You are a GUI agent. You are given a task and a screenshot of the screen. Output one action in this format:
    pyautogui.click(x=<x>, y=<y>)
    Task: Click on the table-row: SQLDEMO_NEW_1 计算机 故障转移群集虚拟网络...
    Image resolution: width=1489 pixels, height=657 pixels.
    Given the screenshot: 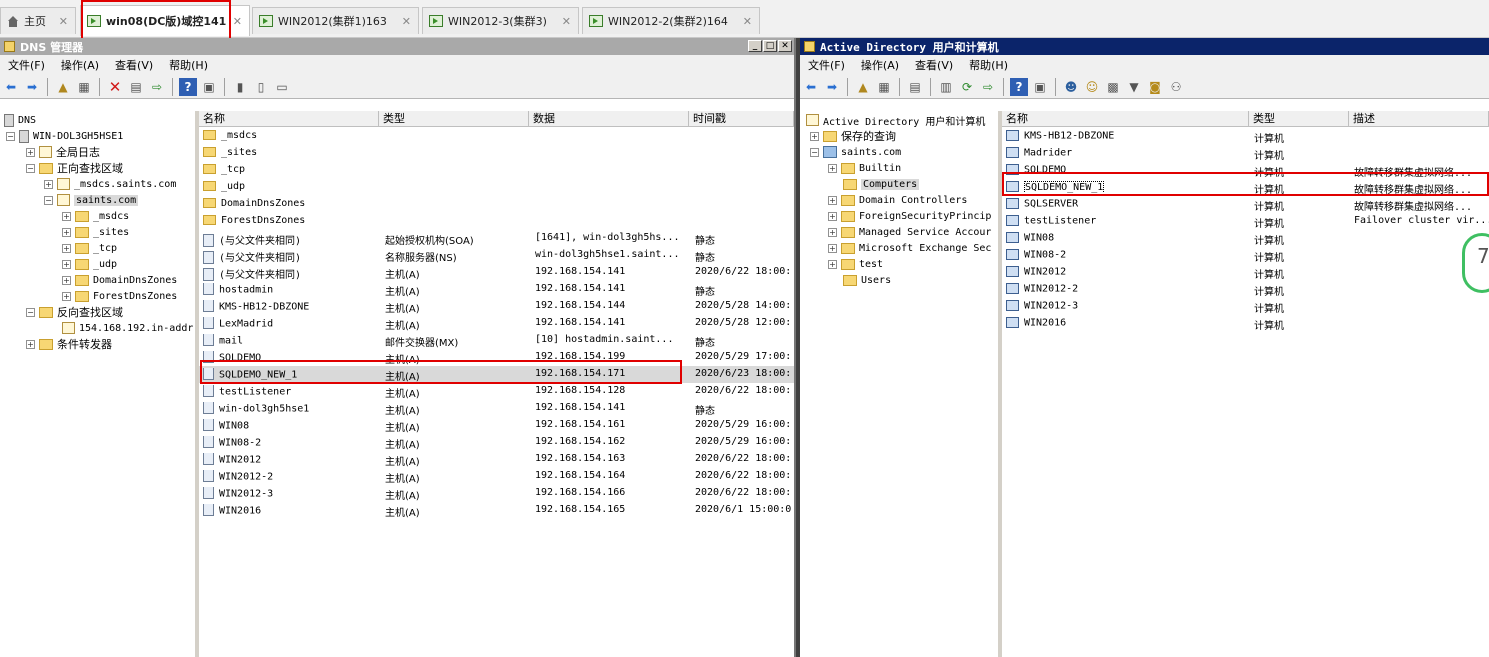 What is the action you would take?
    pyautogui.click(x=1245, y=187)
    